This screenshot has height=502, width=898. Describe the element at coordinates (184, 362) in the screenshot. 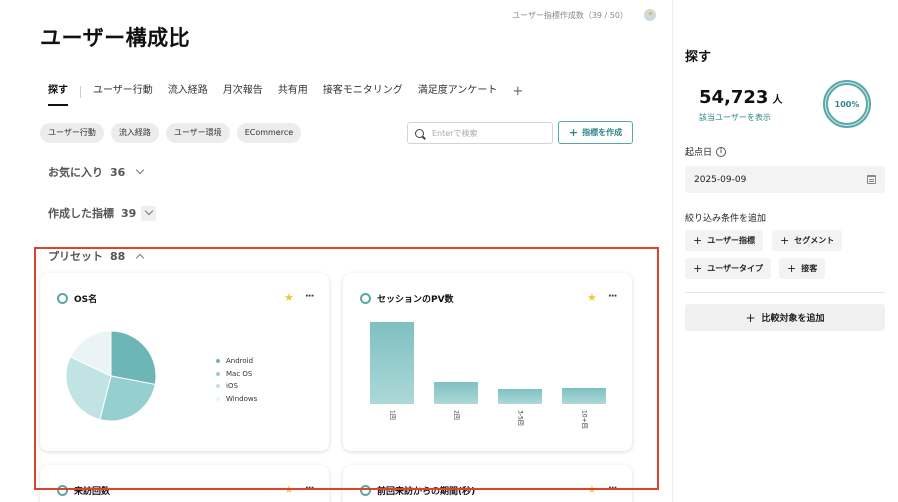

I see `metric-card-os: OS名 ★ ··· Android Mac OS iOS Windows` at that location.